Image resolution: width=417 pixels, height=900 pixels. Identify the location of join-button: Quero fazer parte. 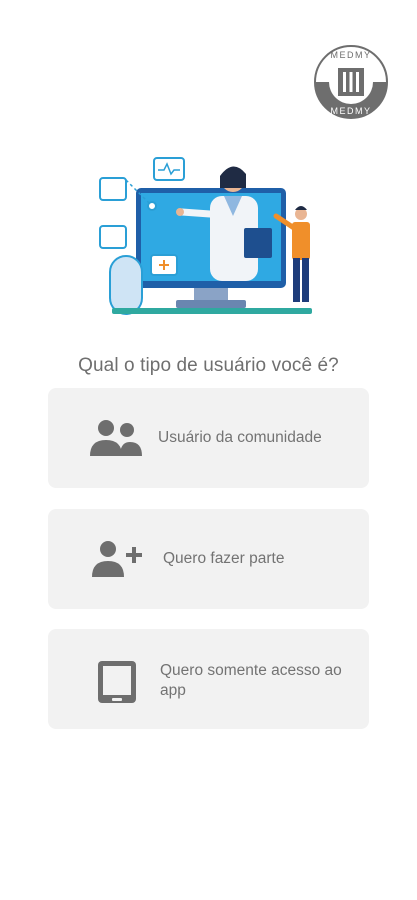
(208, 559).